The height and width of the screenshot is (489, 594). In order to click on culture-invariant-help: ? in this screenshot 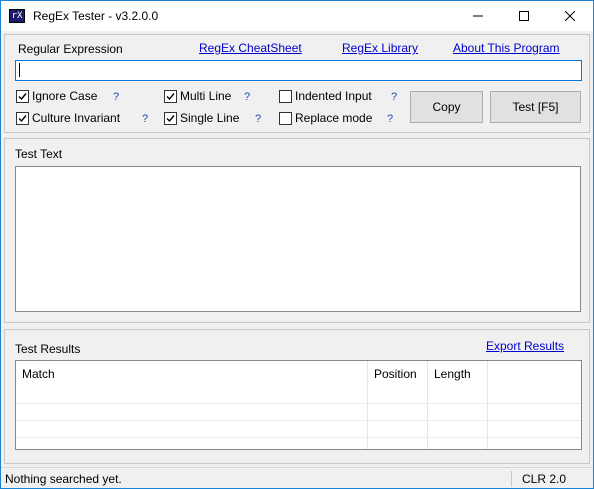, I will do `click(145, 119)`.